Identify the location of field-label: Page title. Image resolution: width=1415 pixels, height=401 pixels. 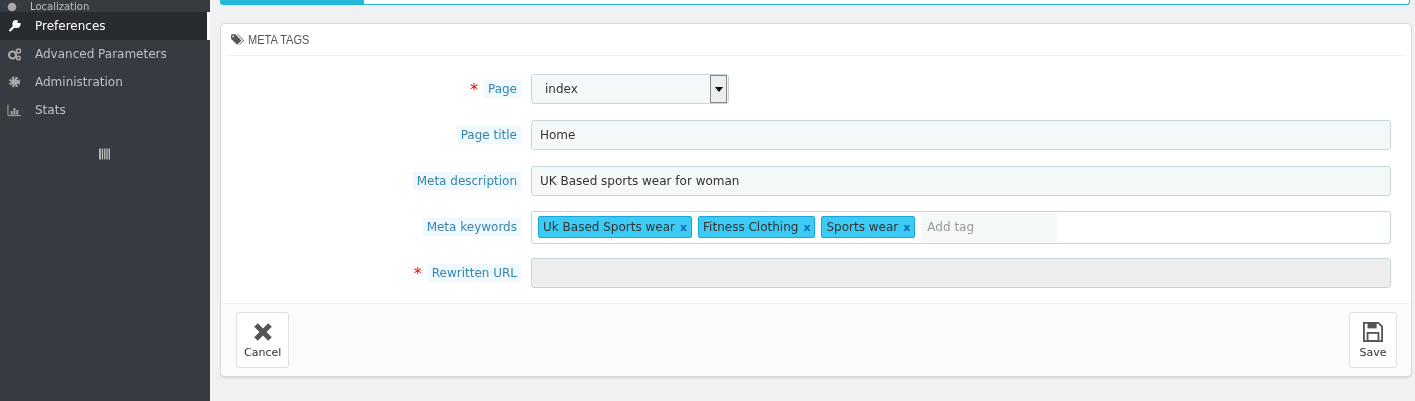
(488, 135).